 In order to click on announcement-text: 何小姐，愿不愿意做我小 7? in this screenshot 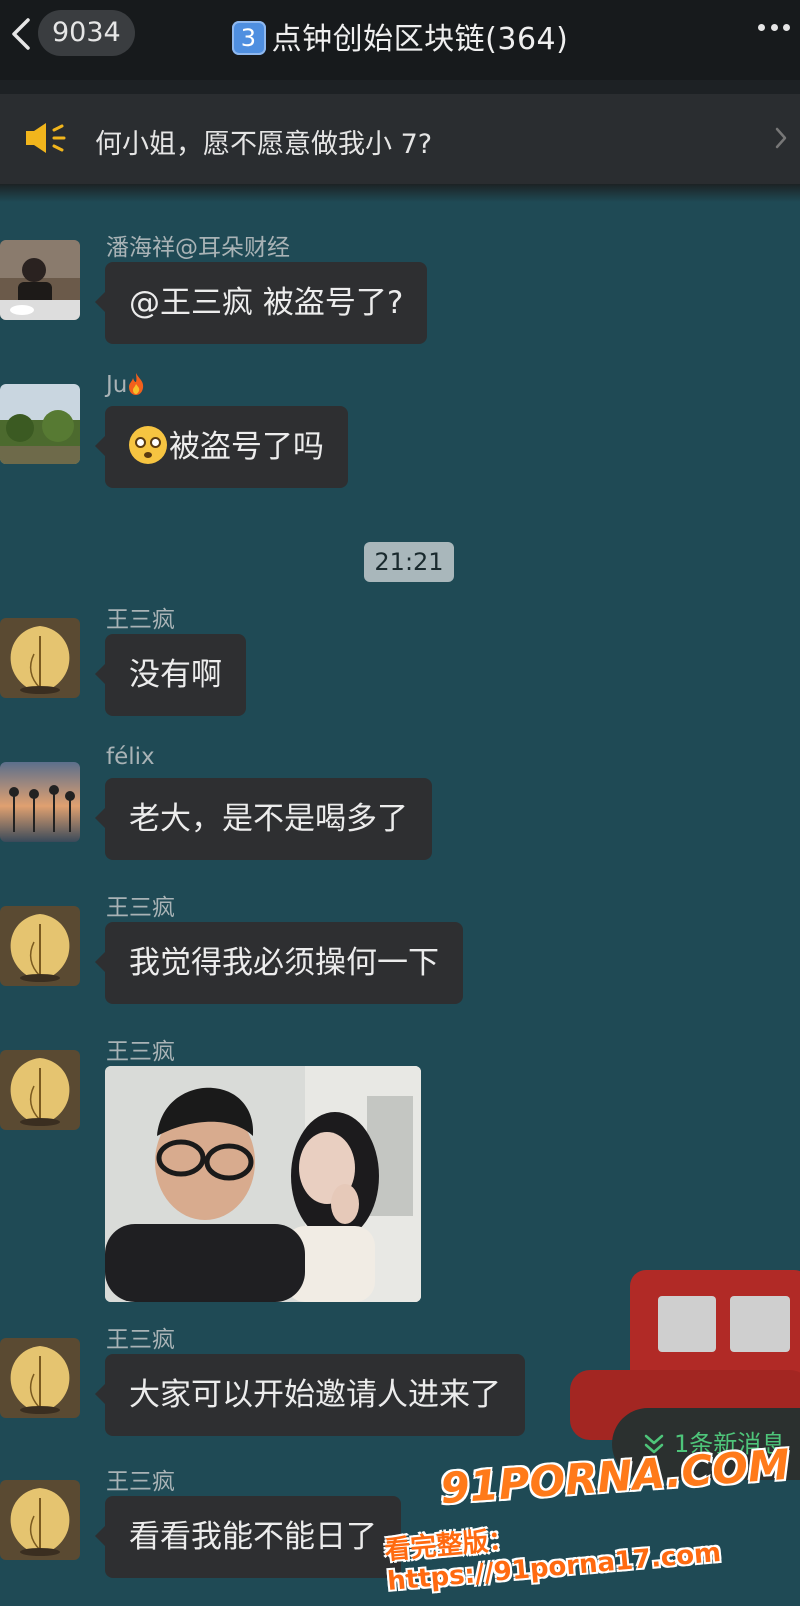, I will do `click(264, 144)`.